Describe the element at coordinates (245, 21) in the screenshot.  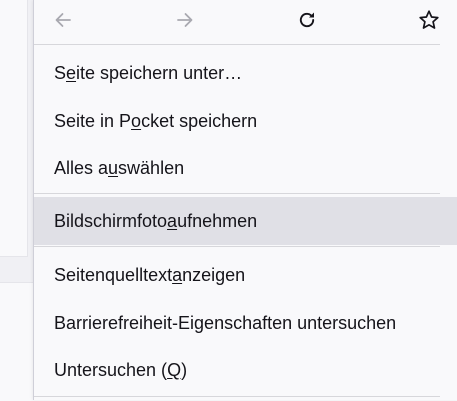
I see `navigation-row` at that location.